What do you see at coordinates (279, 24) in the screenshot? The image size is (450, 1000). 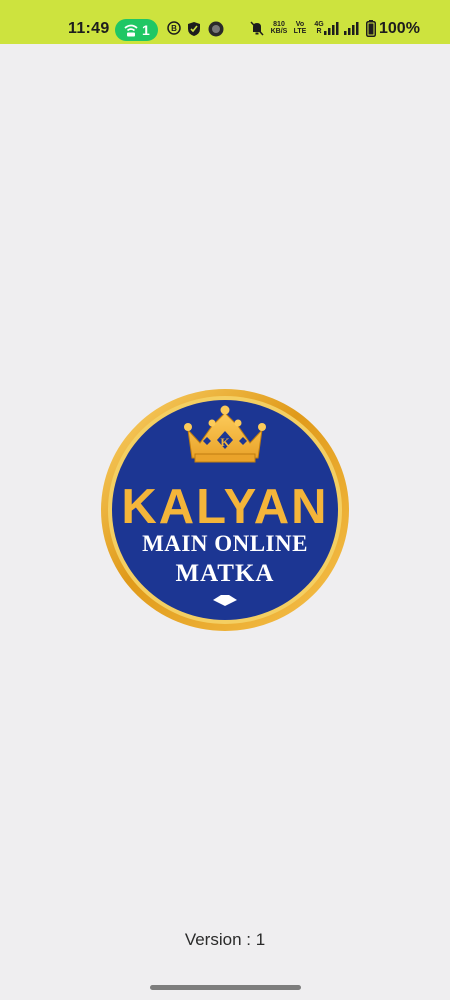 I see `net-speed-value: 810` at bounding box center [279, 24].